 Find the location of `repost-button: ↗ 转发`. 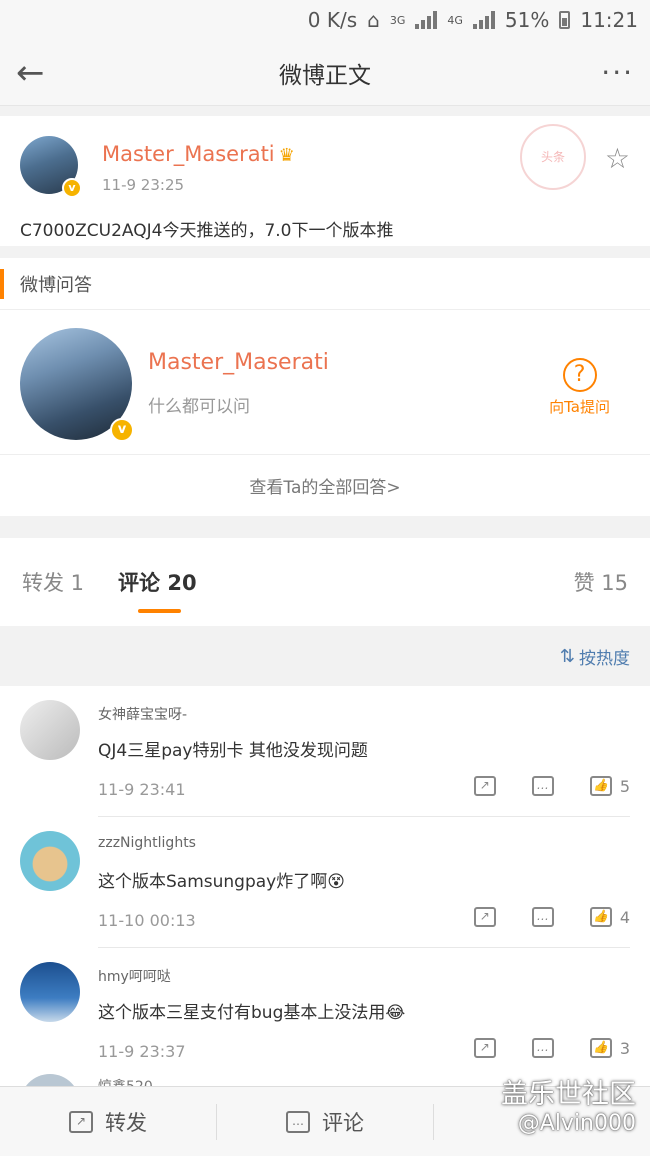

repost-button: ↗ 转发 is located at coordinates (108, 1121).